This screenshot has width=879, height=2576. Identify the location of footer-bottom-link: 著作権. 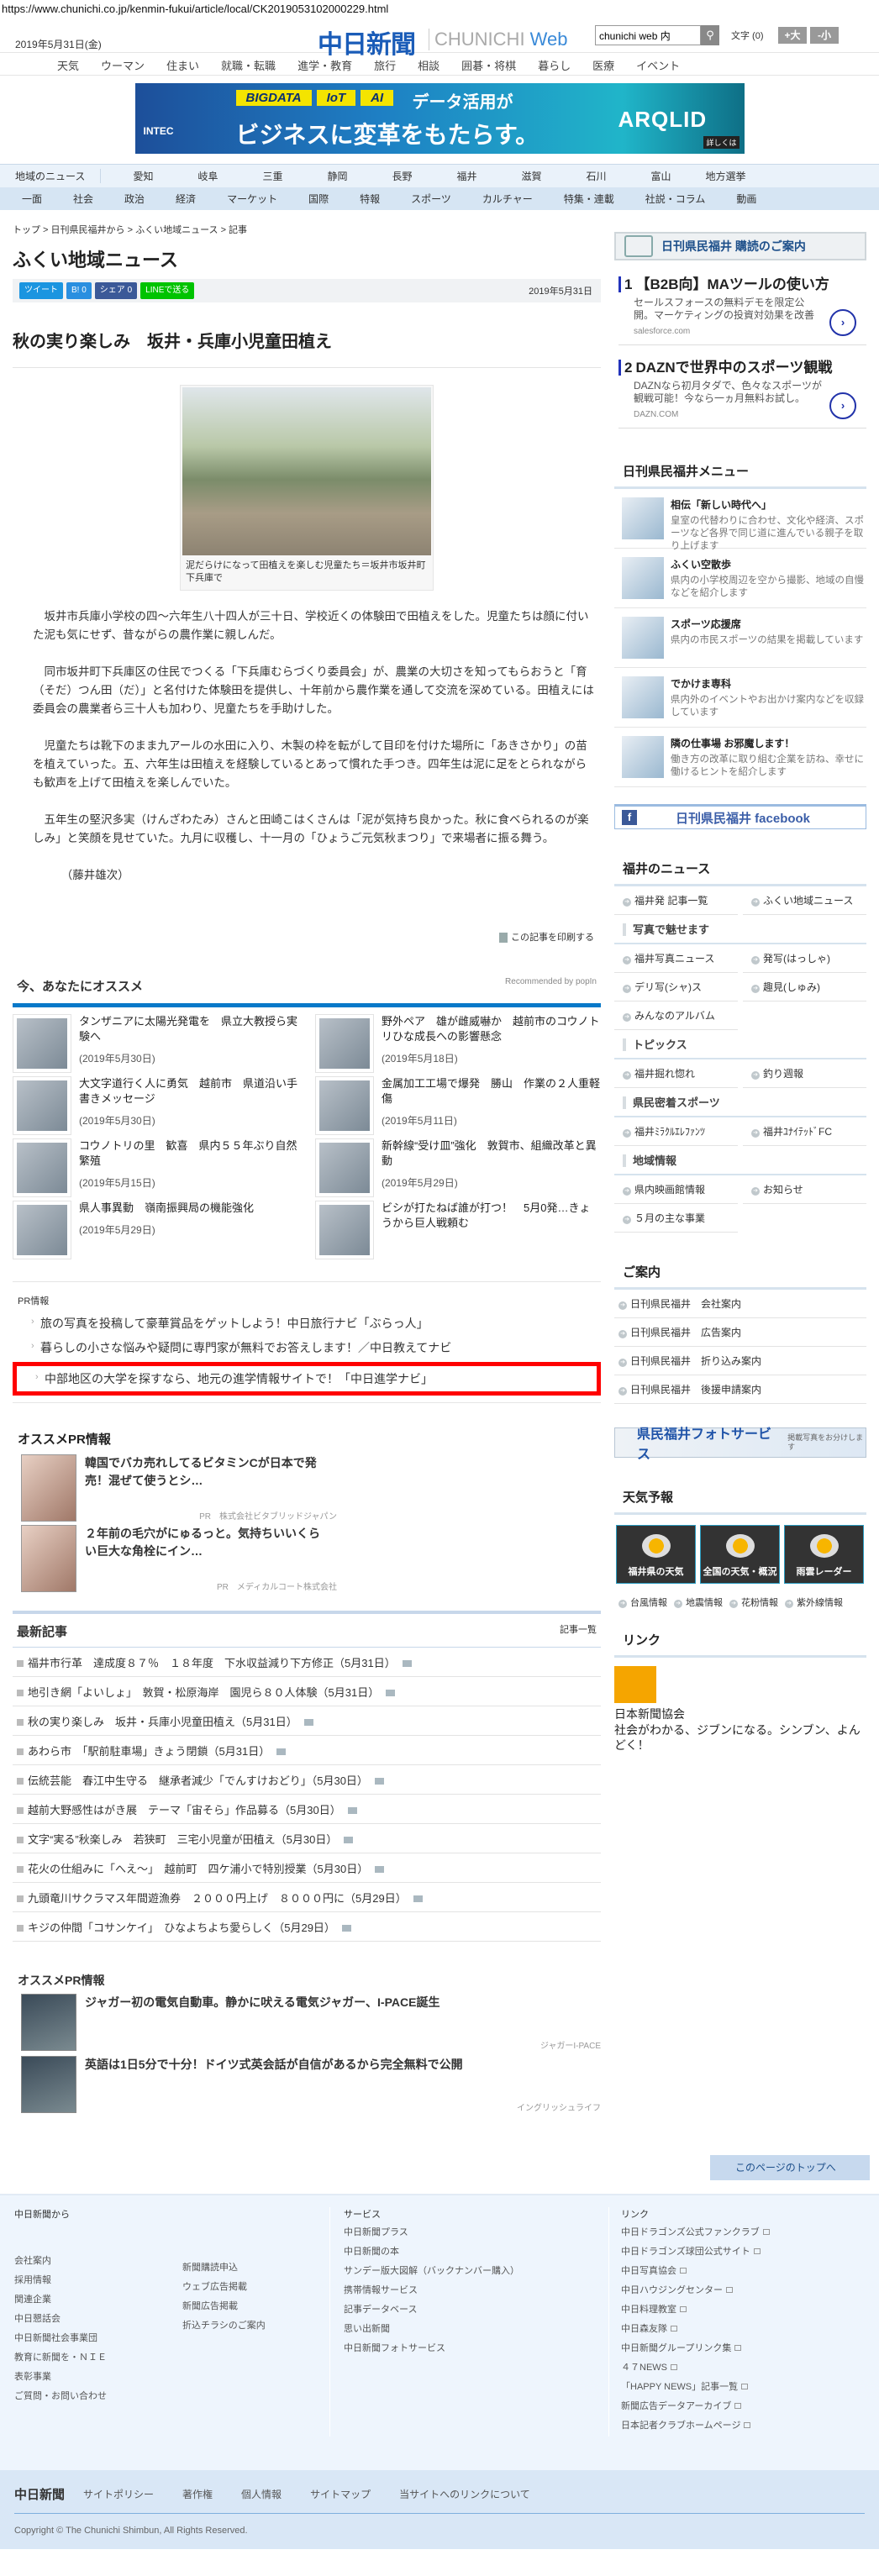
(197, 2494).